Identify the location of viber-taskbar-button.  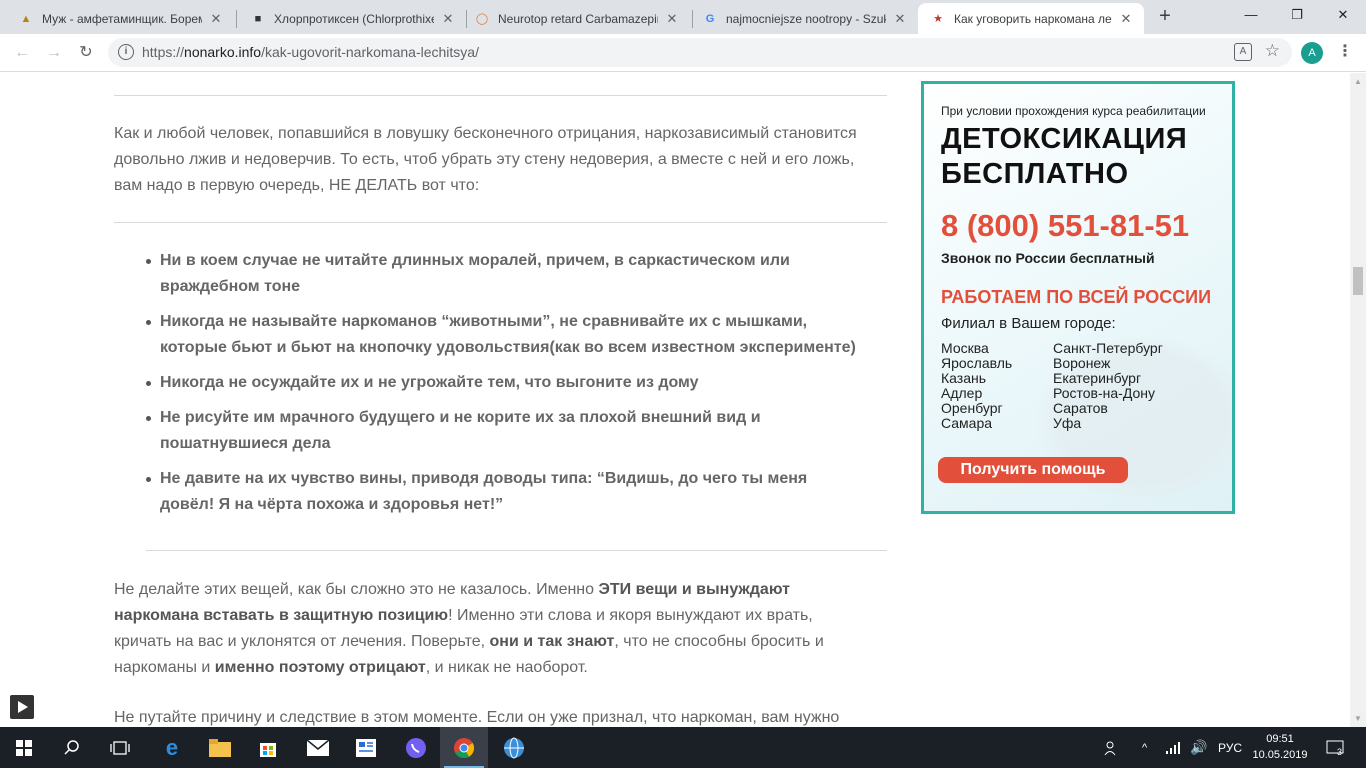
(416, 747).